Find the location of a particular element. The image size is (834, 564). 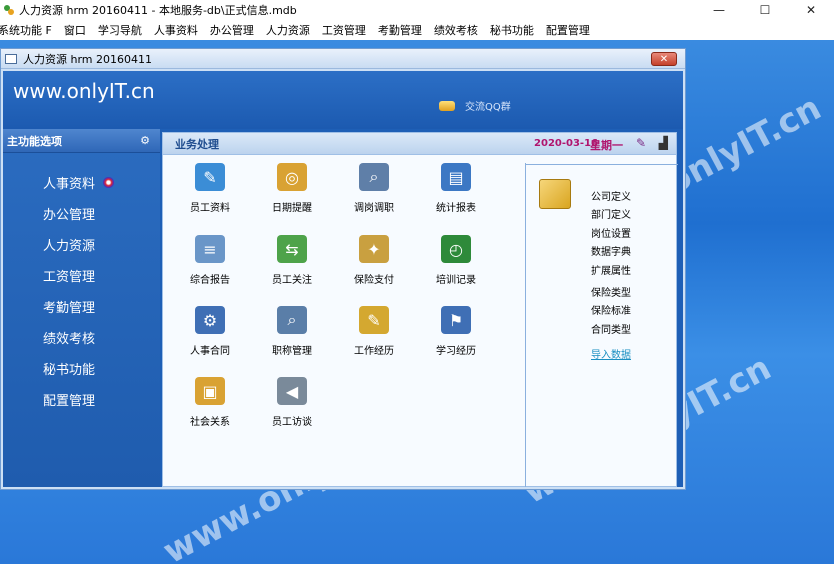

tile-training-record: ◴ 培训记录 is located at coordinates (456, 267).